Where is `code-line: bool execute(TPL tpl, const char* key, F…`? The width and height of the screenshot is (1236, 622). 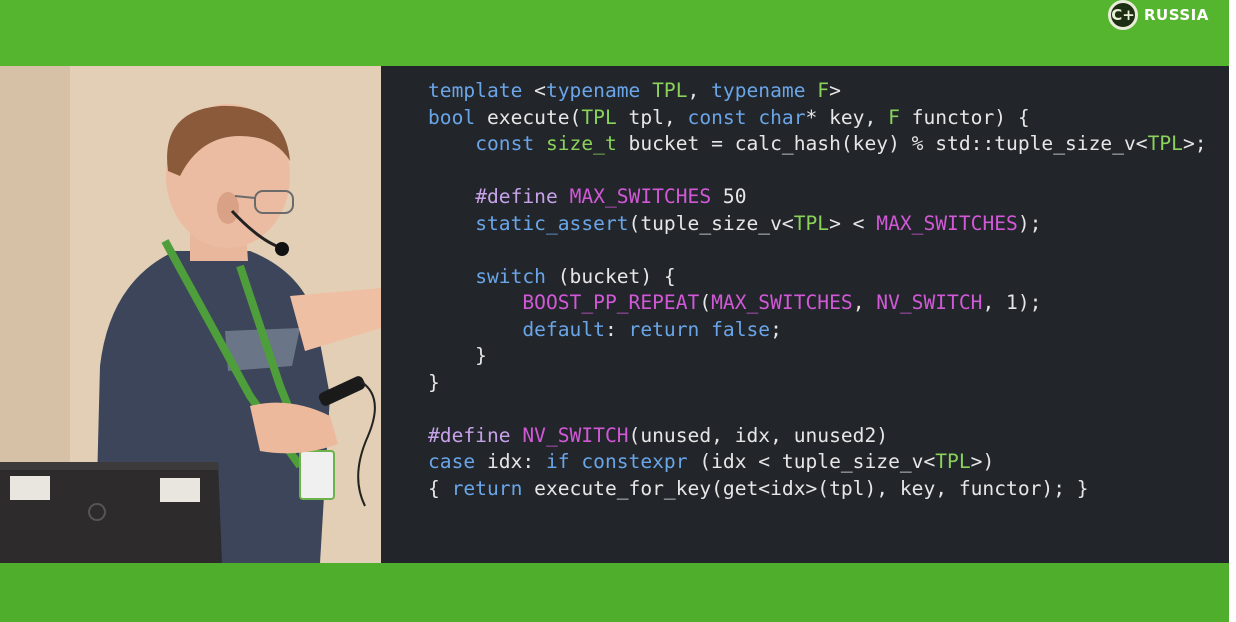 code-line: bool execute(TPL tpl, const char* key, F… is located at coordinates (817, 118).